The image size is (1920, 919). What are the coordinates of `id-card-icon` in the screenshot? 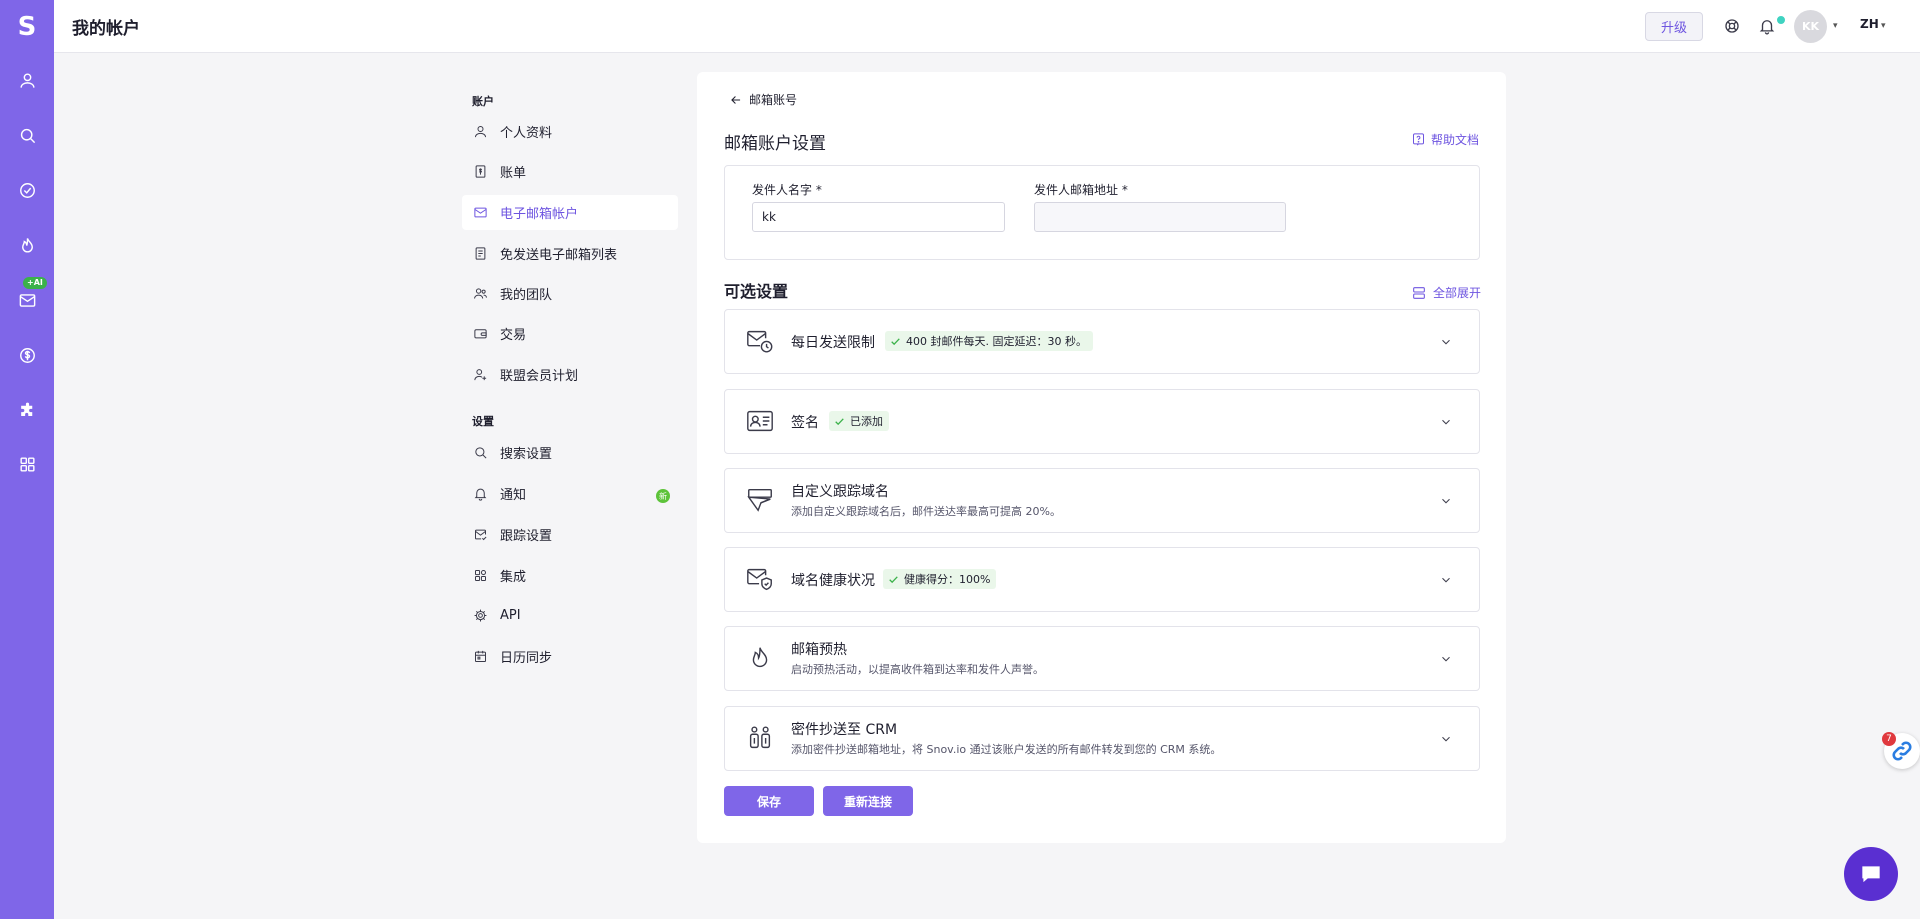 It's located at (760, 421).